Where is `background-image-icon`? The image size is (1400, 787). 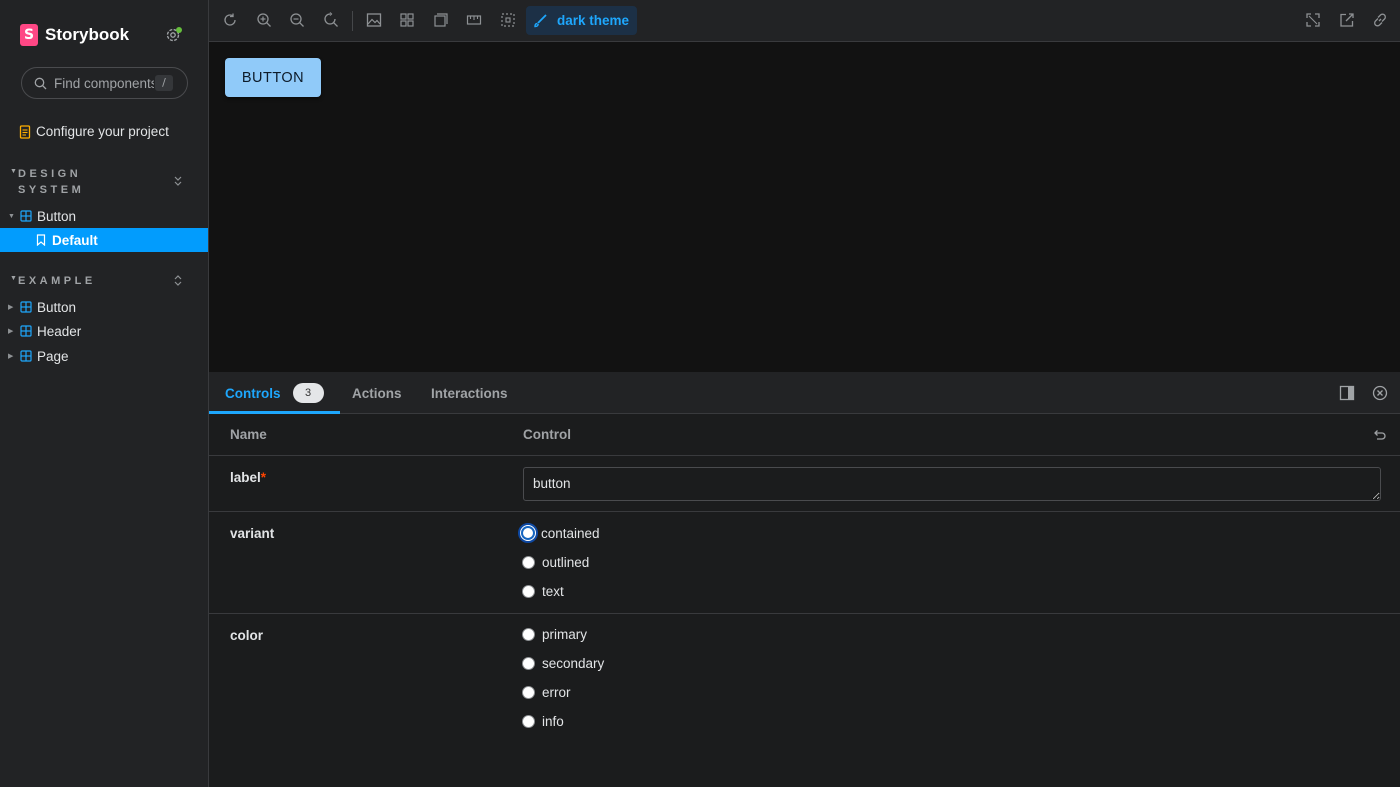 background-image-icon is located at coordinates (374, 20).